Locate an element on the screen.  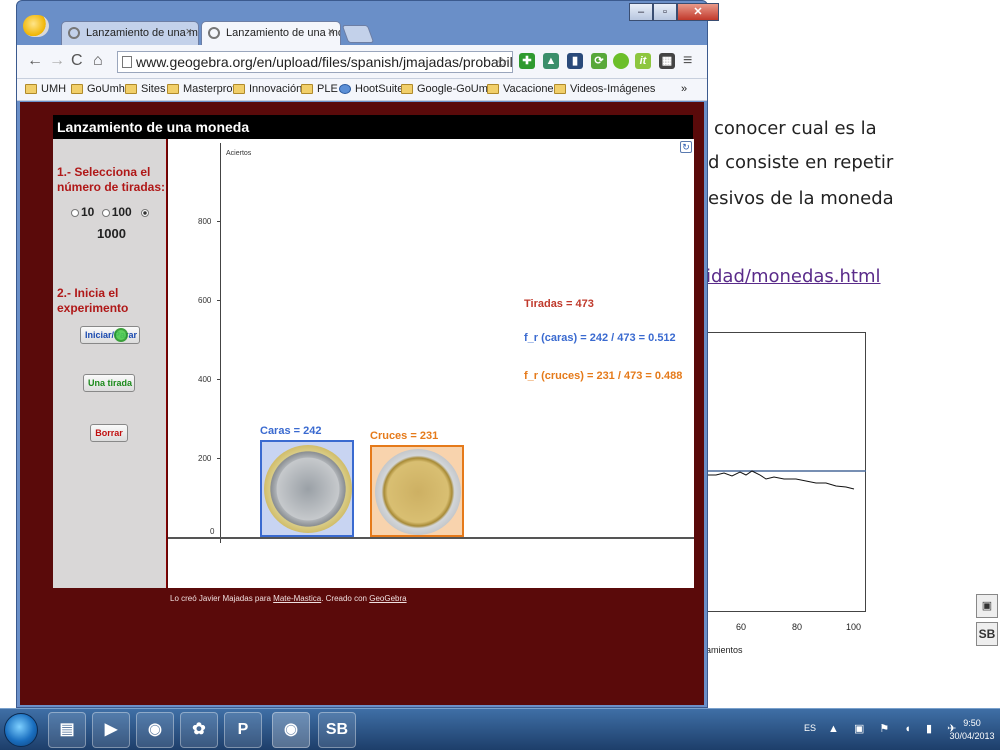
start-stop-button: Iniciar/Parar is located at coordinates (110, 335).